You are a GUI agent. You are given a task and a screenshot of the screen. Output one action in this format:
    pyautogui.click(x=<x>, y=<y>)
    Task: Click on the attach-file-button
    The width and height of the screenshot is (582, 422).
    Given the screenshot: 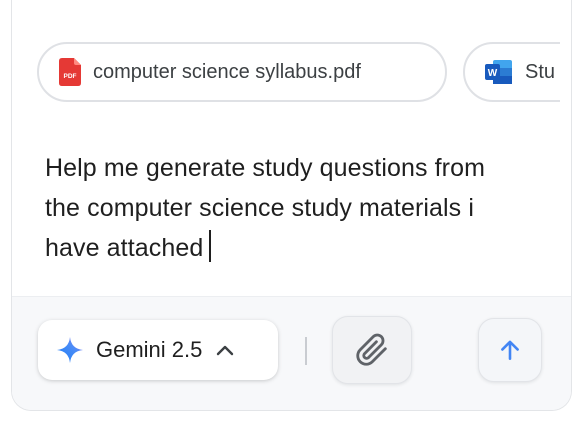 What is the action you would take?
    pyautogui.click(x=372, y=350)
    